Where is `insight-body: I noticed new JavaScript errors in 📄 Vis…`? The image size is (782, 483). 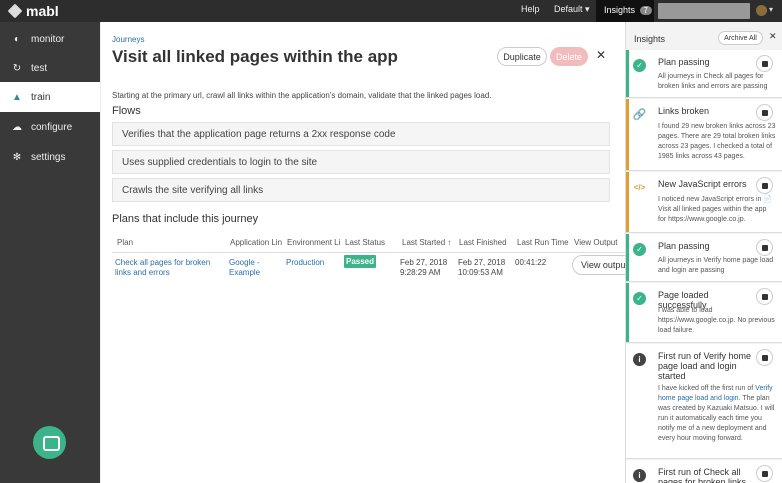 insight-body: I noticed new JavaScript errors in 📄 Vis… is located at coordinates (715, 209).